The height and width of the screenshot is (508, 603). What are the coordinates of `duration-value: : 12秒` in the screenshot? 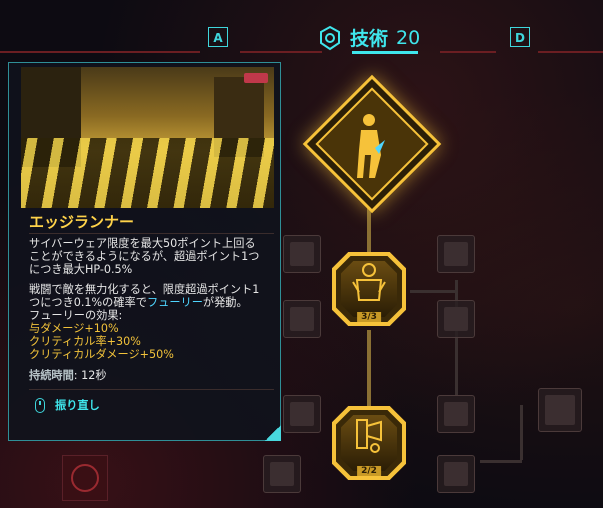 It's located at (90, 375).